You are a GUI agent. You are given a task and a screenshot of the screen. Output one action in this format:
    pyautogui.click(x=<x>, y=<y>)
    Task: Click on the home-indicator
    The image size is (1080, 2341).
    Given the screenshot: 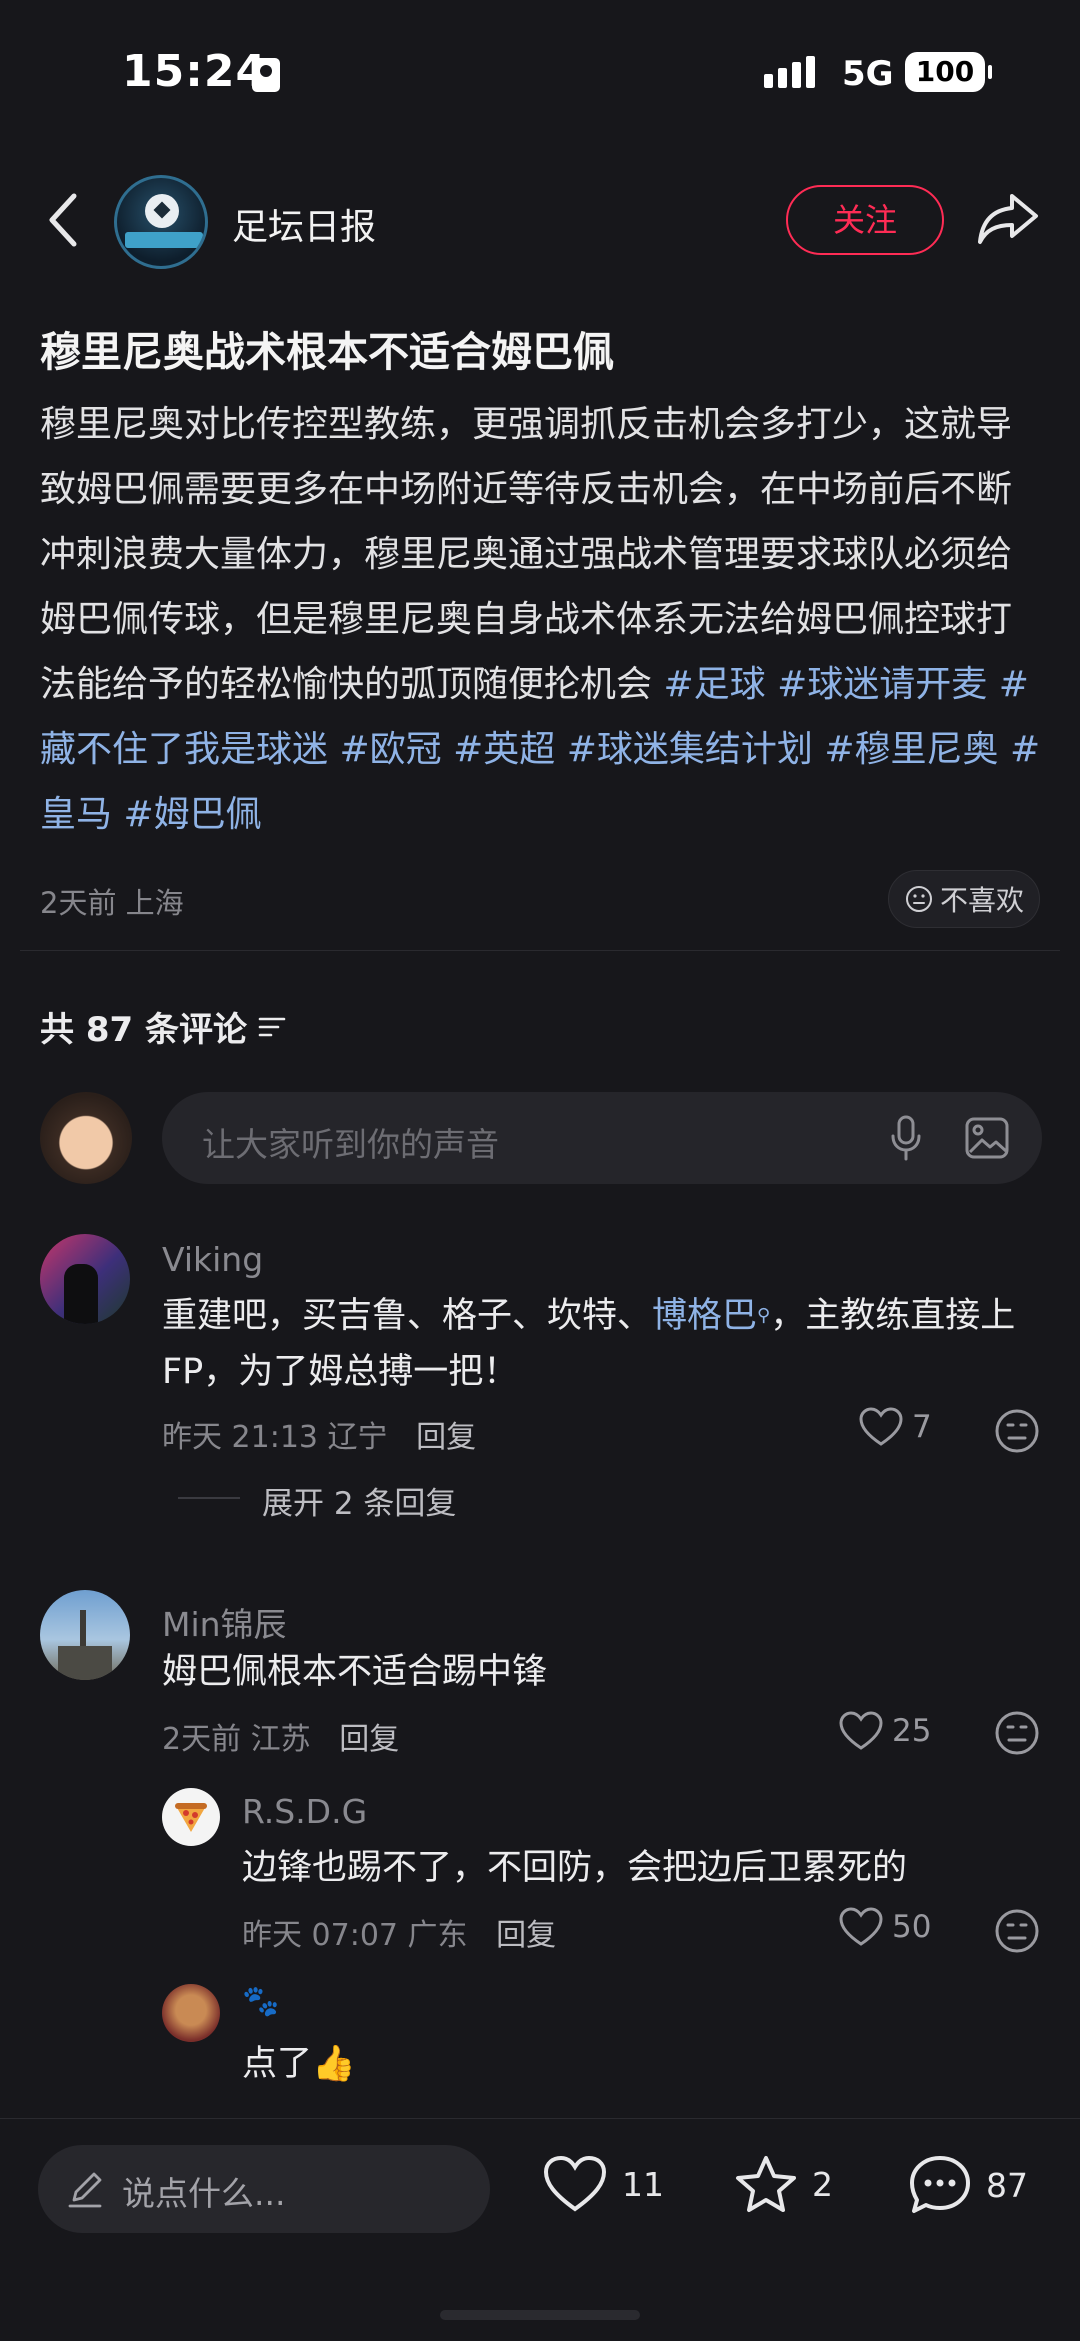 What is the action you would take?
    pyautogui.click(x=540, y=2315)
    